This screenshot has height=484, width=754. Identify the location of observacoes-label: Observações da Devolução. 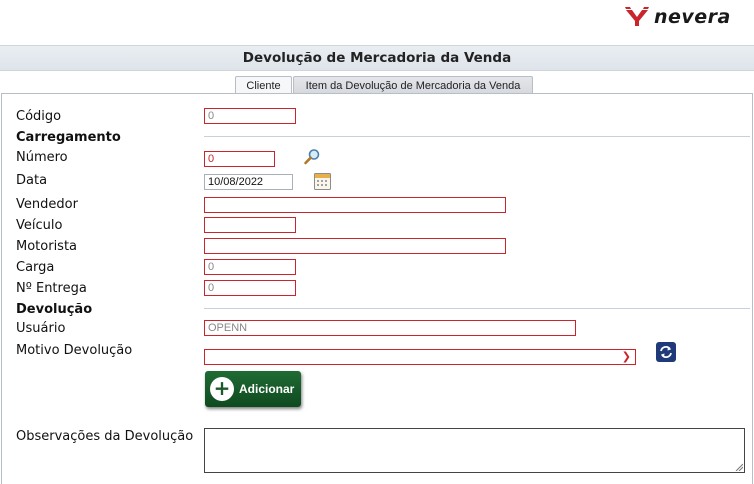
(105, 436).